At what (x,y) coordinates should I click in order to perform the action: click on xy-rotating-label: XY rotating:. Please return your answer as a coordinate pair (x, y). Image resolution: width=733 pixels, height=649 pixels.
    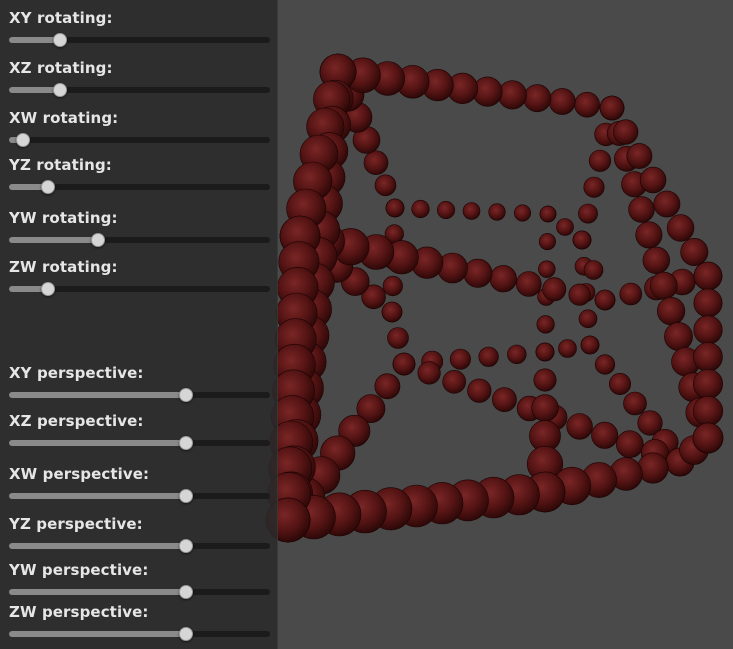
    Looking at the image, I should click on (61, 18).